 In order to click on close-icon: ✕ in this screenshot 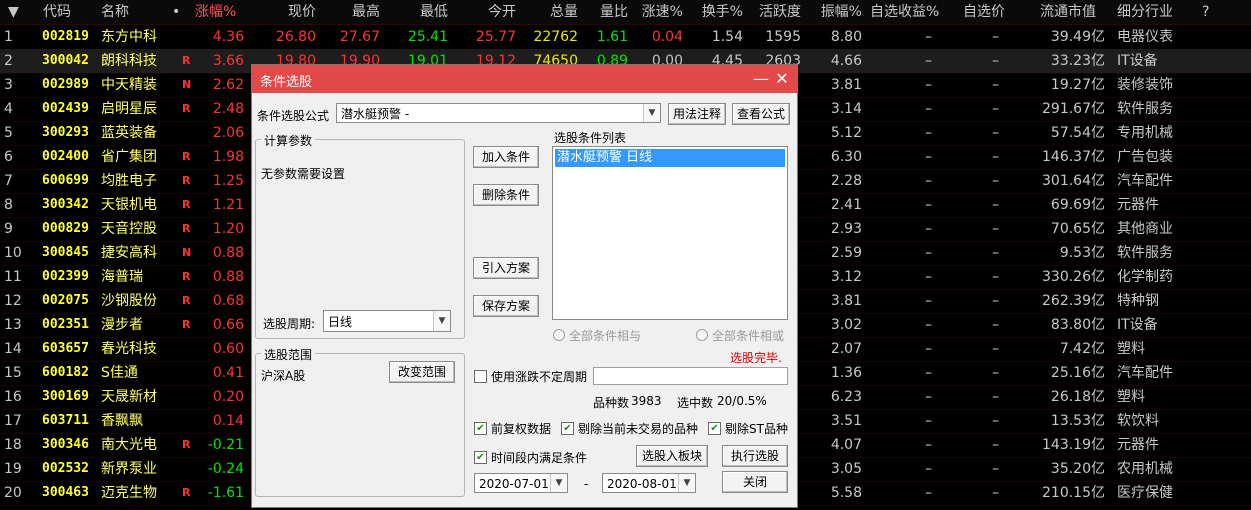, I will do `click(782, 79)`.